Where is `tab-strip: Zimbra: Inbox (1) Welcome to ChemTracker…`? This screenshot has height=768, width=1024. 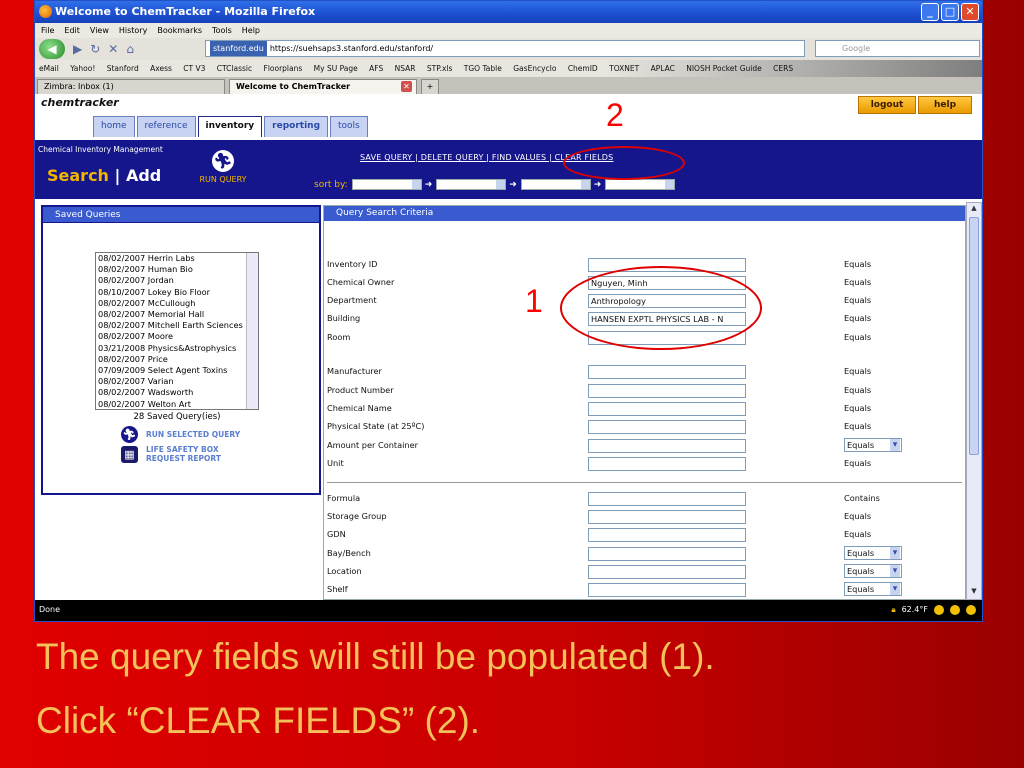 tab-strip: Zimbra: Inbox (1) Welcome to ChemTracker… is located at coordinates (508, 85).